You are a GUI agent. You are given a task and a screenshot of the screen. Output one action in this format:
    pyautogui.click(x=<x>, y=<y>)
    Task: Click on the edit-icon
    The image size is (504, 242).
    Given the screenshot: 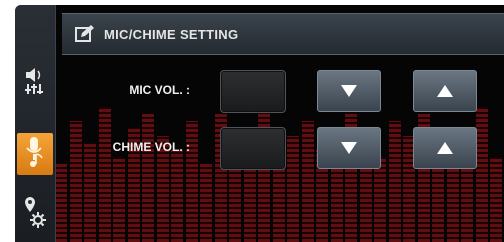 What is the action you would take?
    pyautogui.click(x=85, y=34)
    